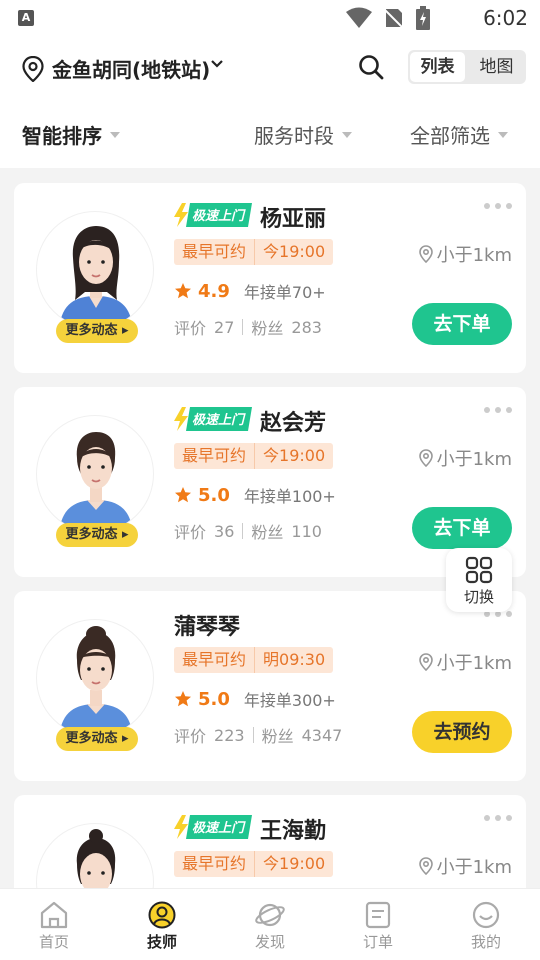  I want to click on chevron-down-icon, so click(217, 64).